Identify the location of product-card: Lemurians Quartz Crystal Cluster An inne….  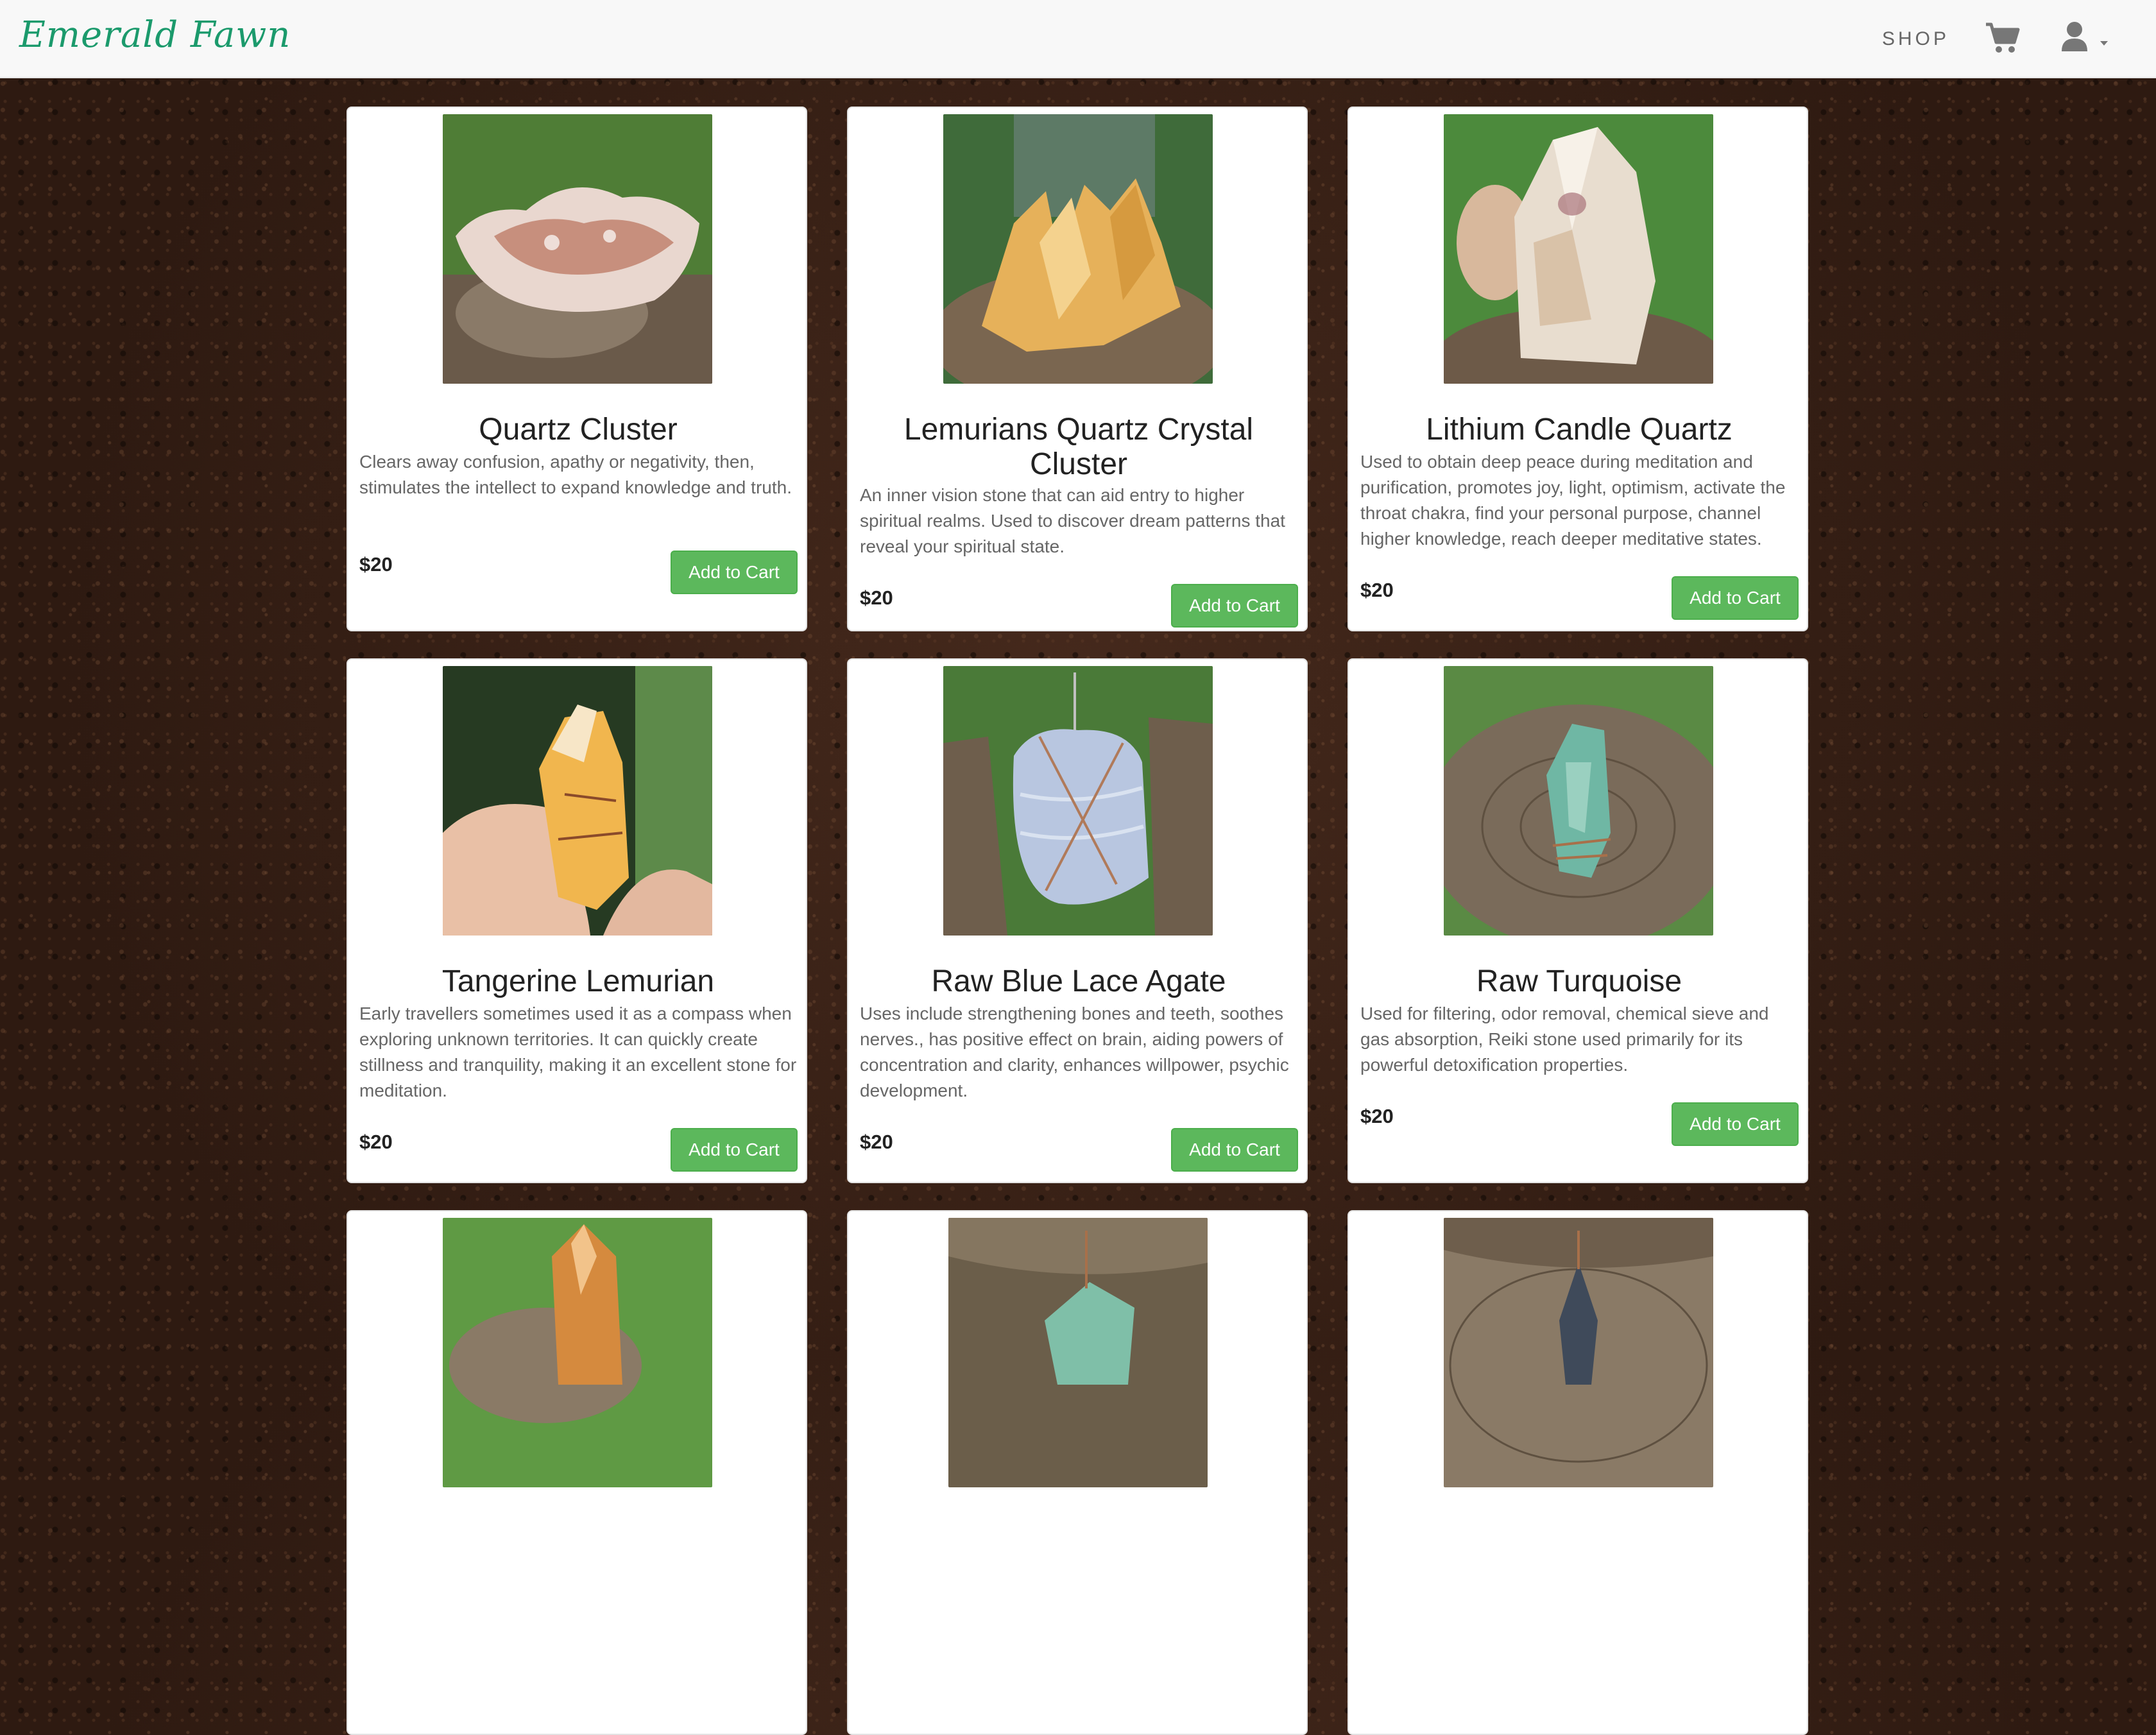
(1078, 369).